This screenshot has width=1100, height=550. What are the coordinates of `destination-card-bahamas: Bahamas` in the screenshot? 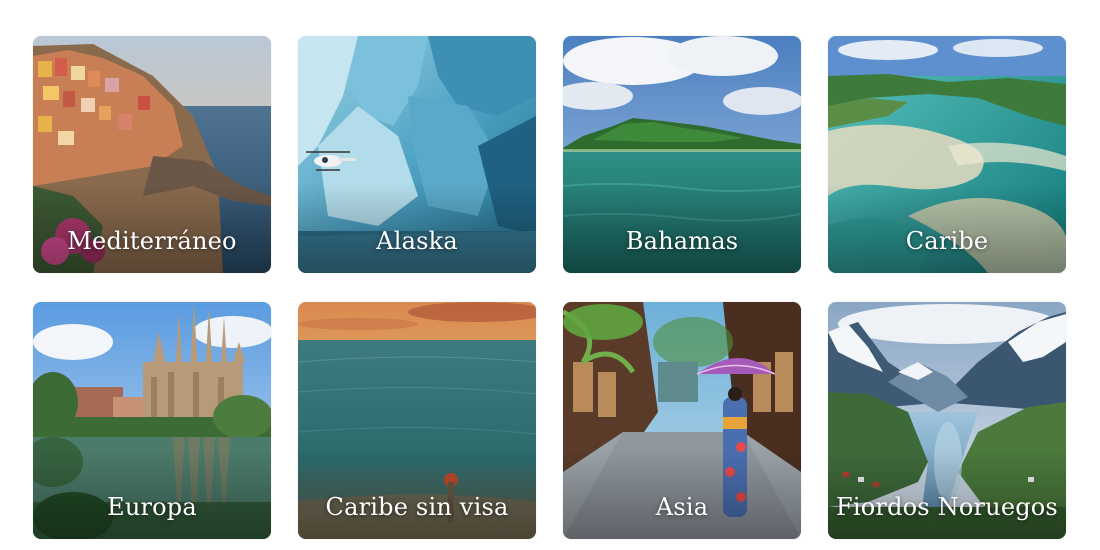 It's located at (682, 154).